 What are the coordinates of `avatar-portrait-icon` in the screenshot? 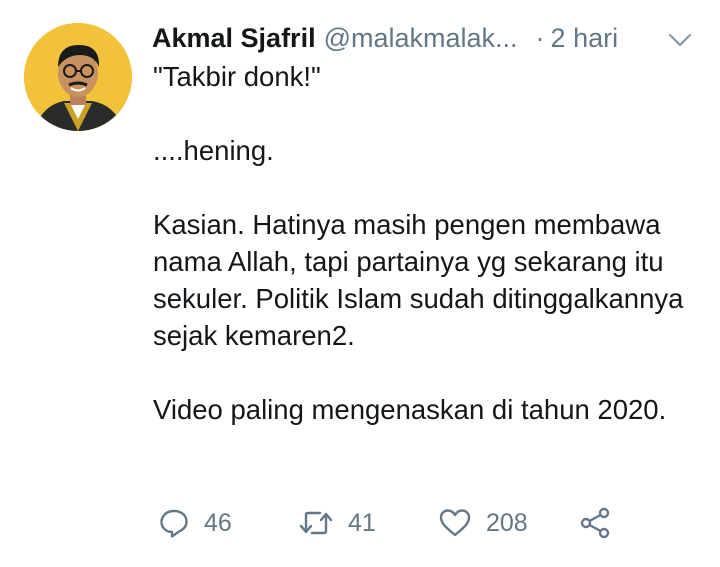 It's located at (78, 77).